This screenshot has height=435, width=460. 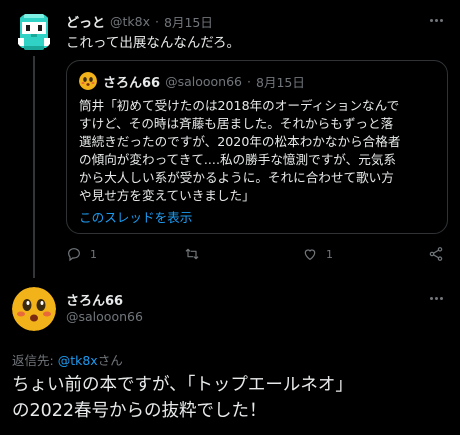 I want to click on retweet-icon, so click(x=192, y=254).